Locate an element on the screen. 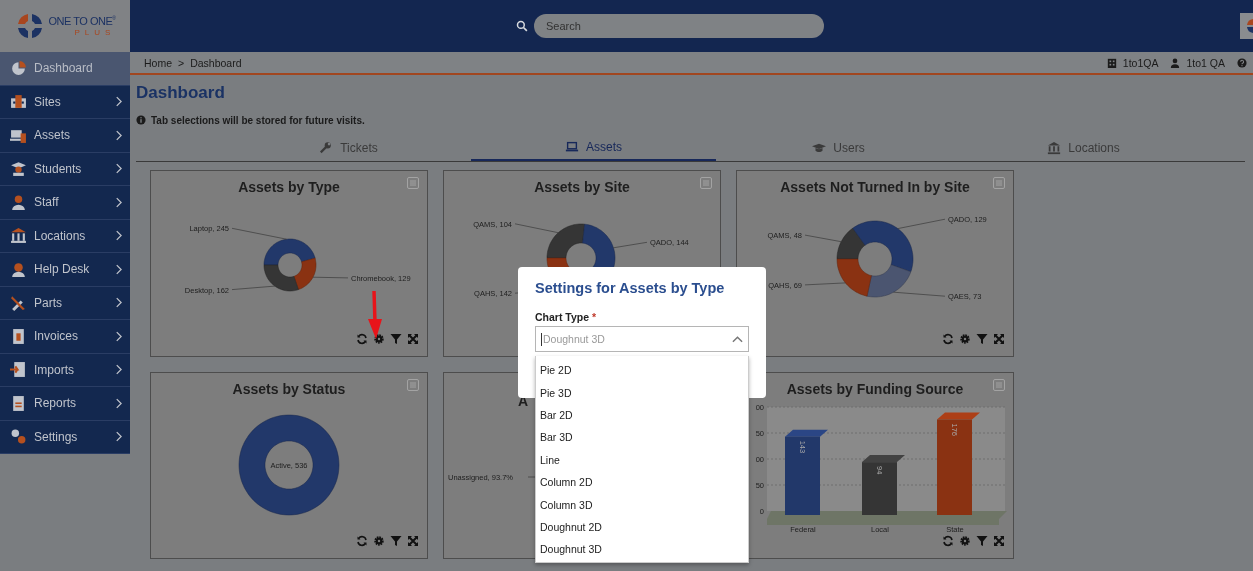  sidebar-item: Staff is located at coordinates (65, 203).